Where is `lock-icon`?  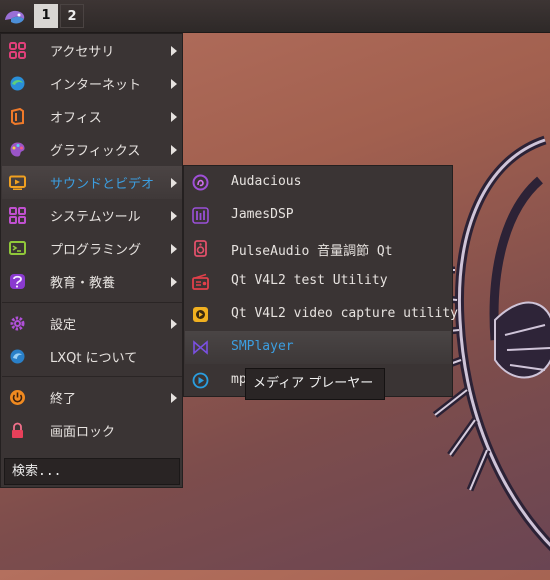
lock-icon is located at coordinates (17, 430).